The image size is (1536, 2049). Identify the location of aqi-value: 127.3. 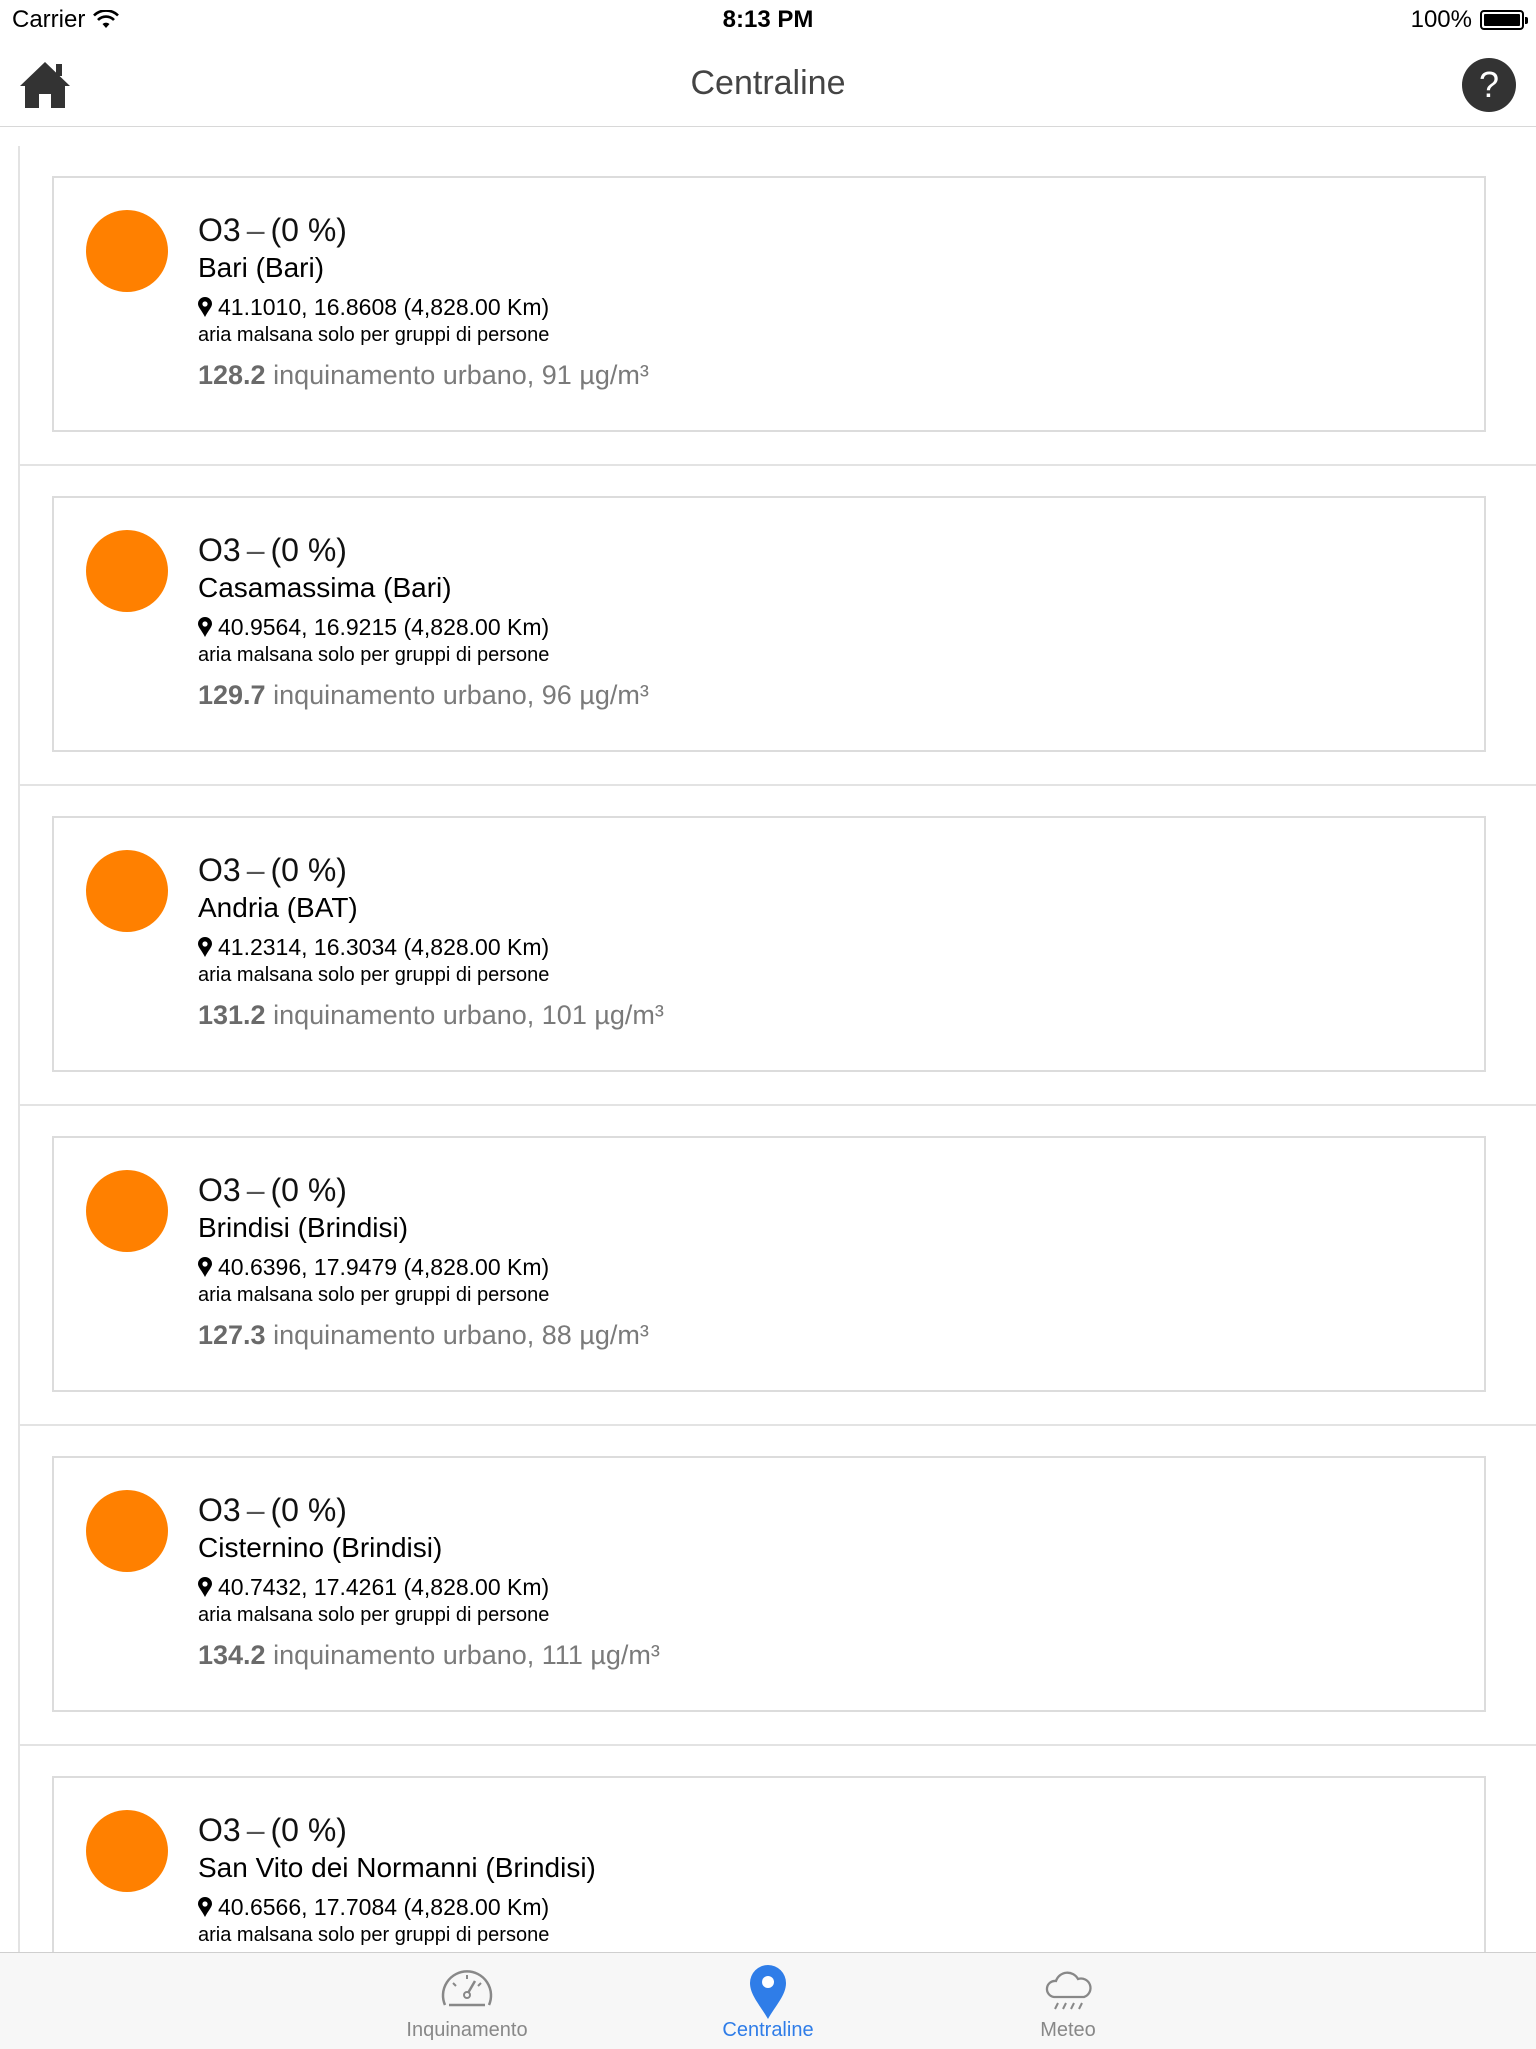
(232, 1335).